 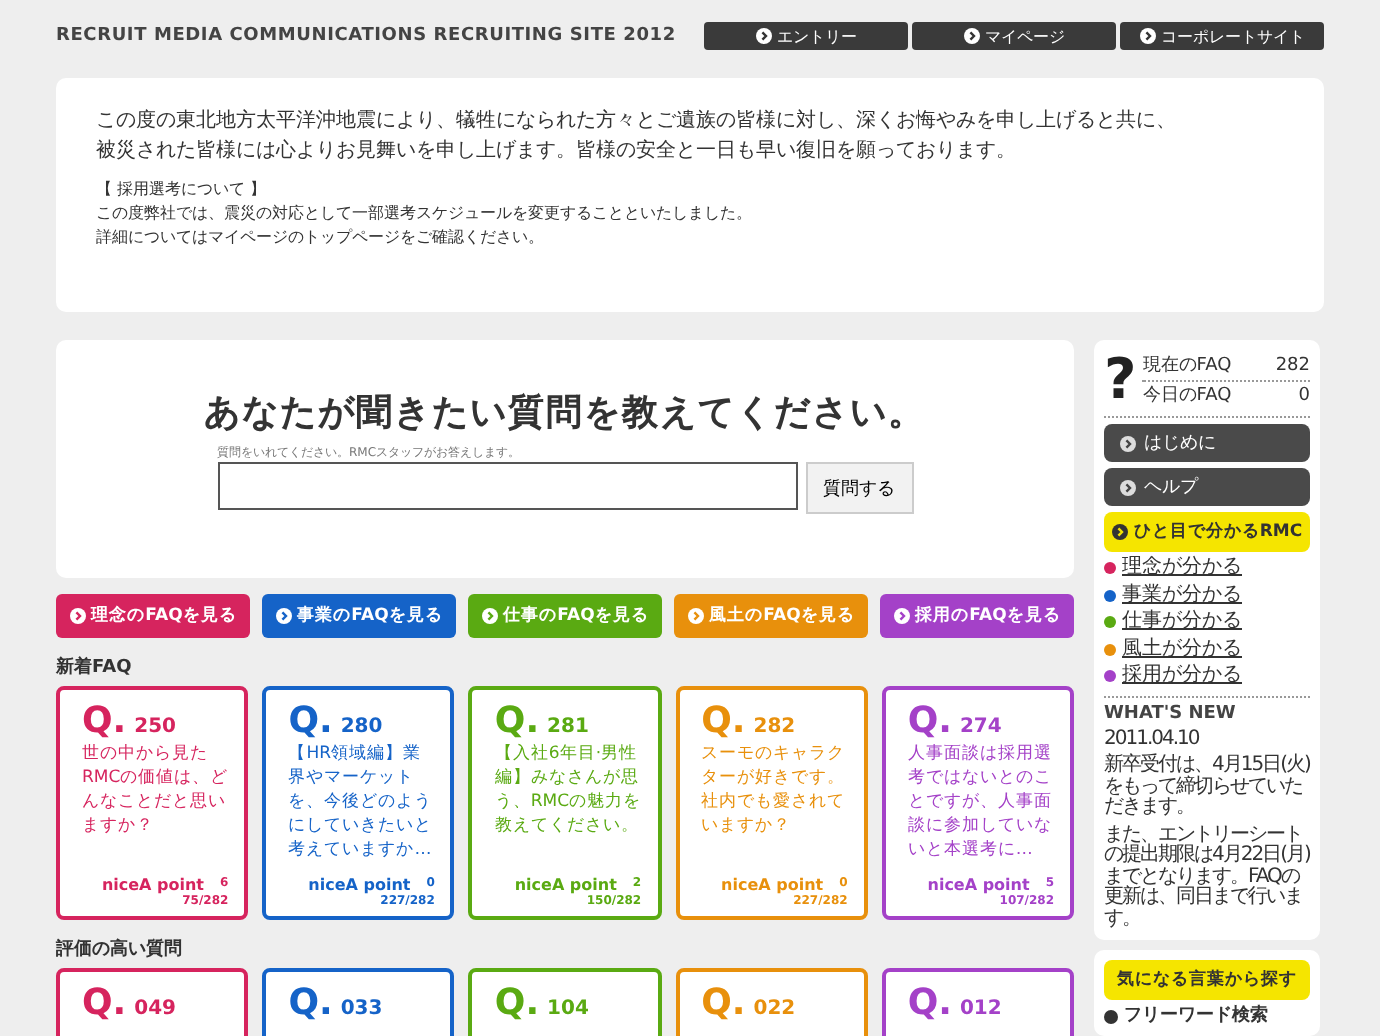 I want to click on faq-question: スーモのキャラクターが好きです。社内でも愛されていますか？, so click(x=774, y=791).